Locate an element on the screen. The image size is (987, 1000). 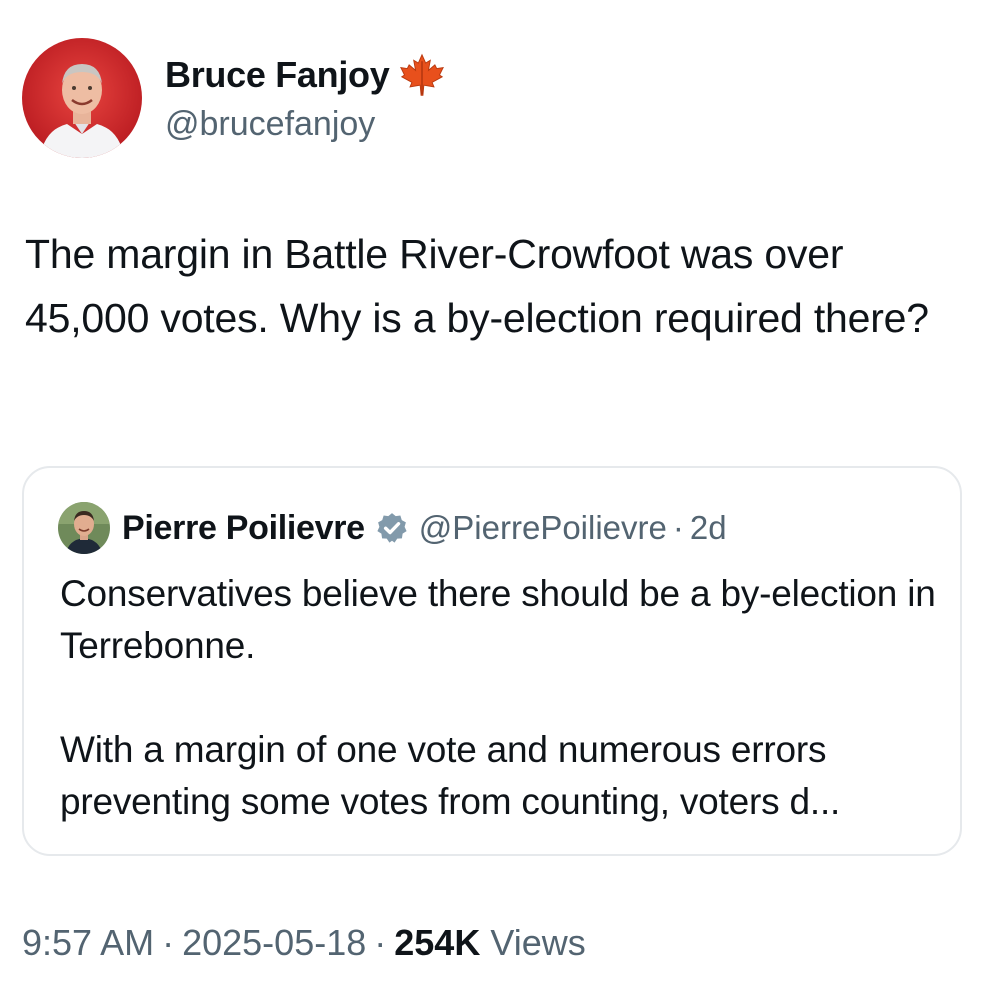
avatar-image is located at coordinates (82, 98).